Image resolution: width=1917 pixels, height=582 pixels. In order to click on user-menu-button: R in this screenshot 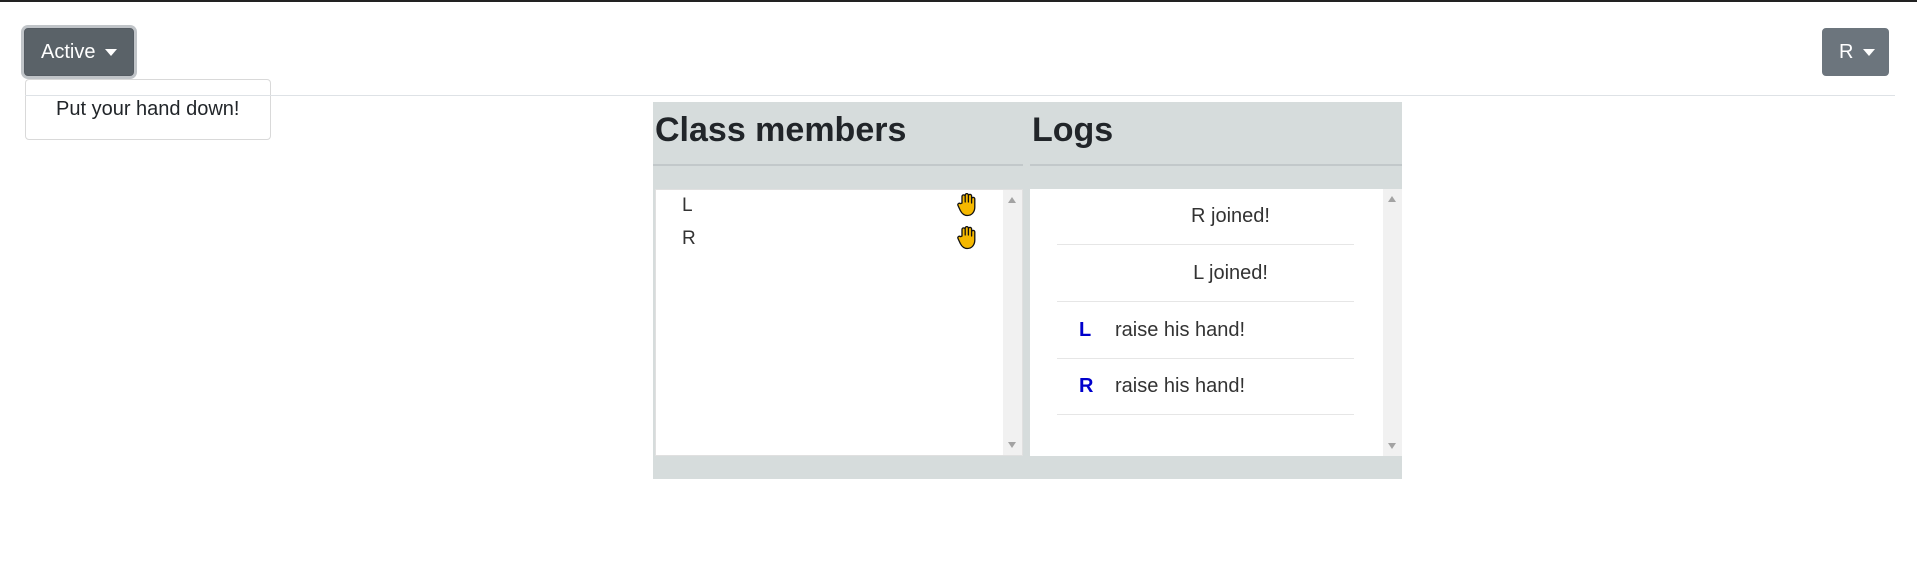, I will do `click(1855, 52)`.